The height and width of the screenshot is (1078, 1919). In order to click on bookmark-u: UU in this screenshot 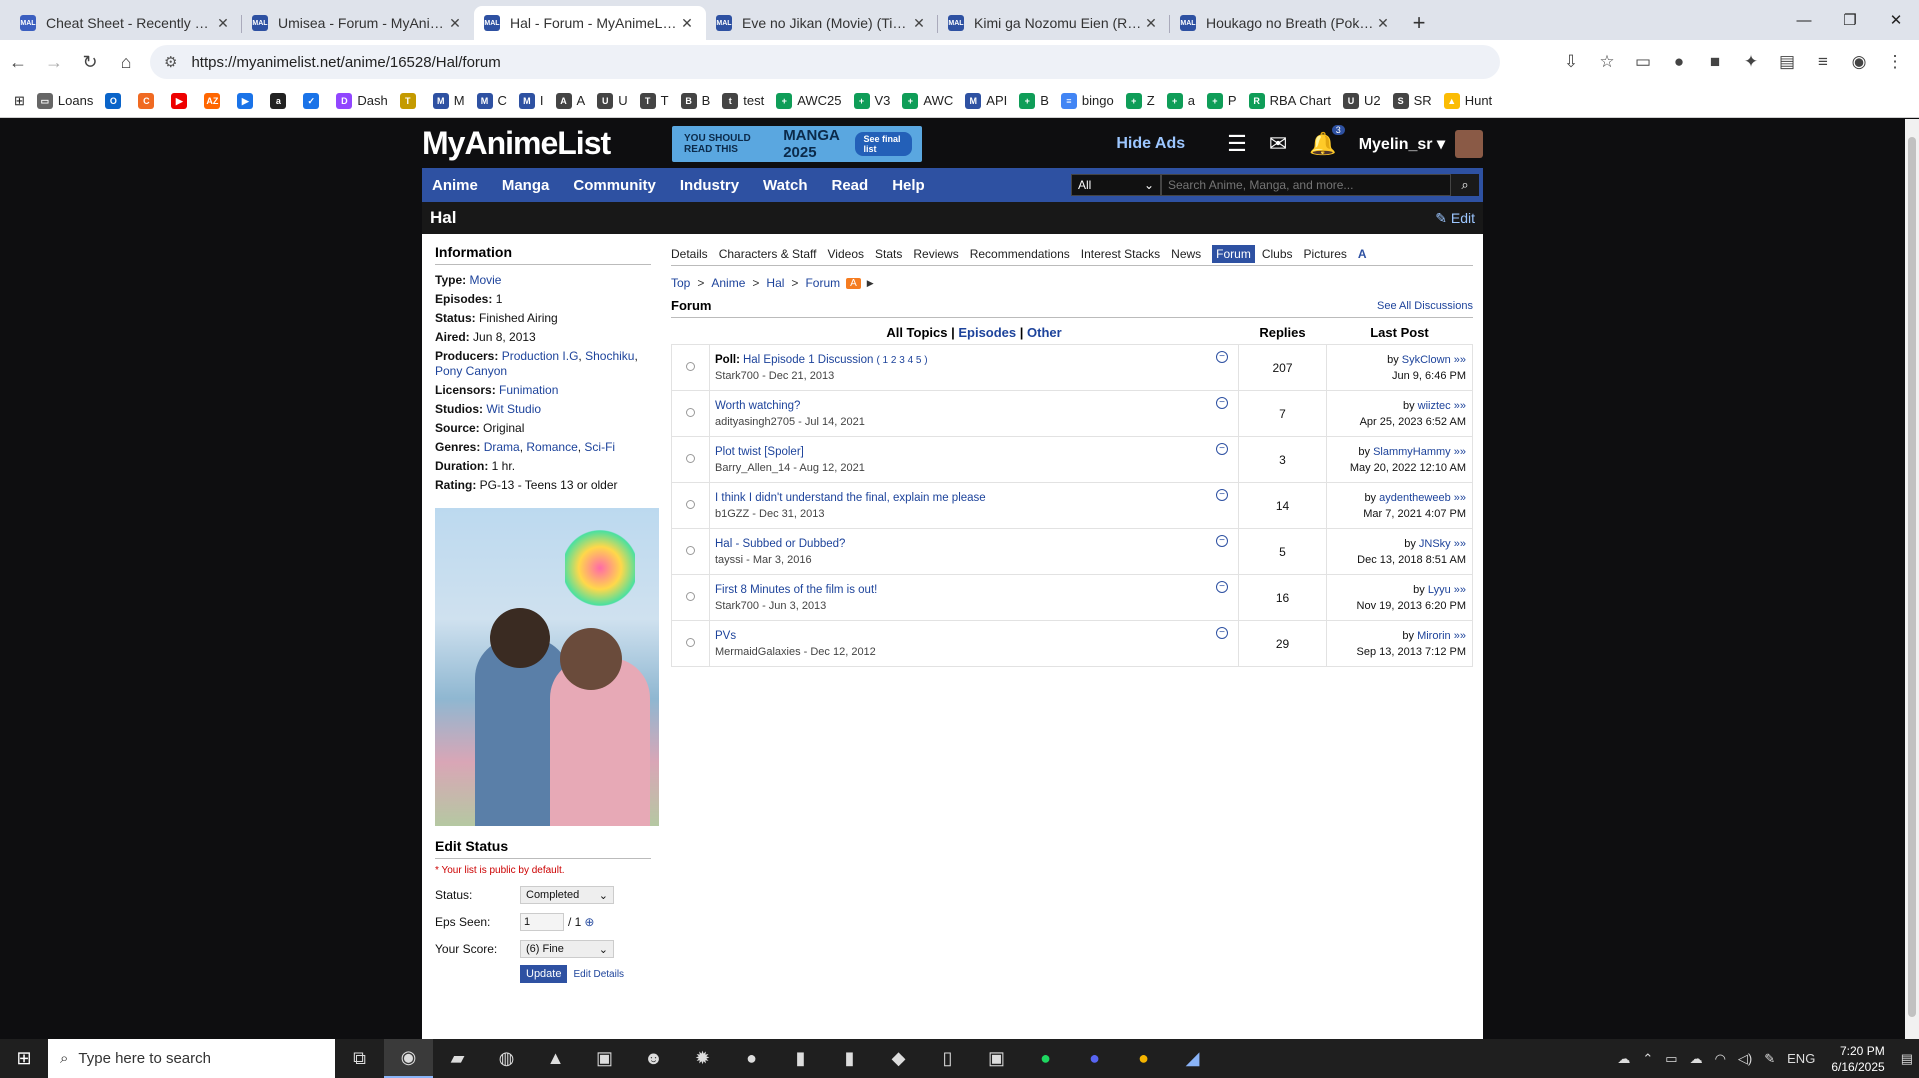, I will do `click(612, 100)`.